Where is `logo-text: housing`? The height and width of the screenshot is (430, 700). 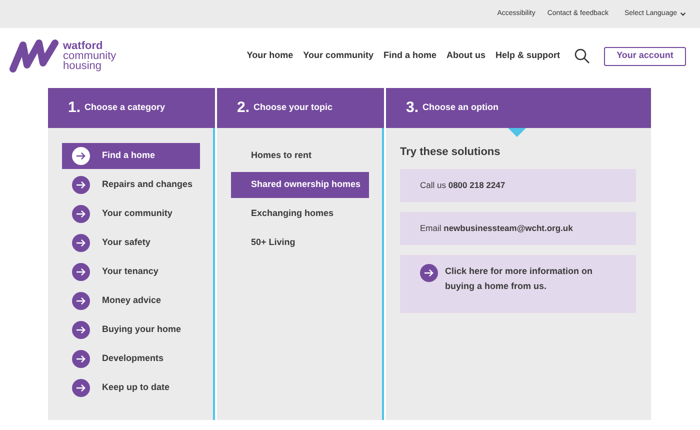 logo-text: housing is located at coordinates (82, 66).